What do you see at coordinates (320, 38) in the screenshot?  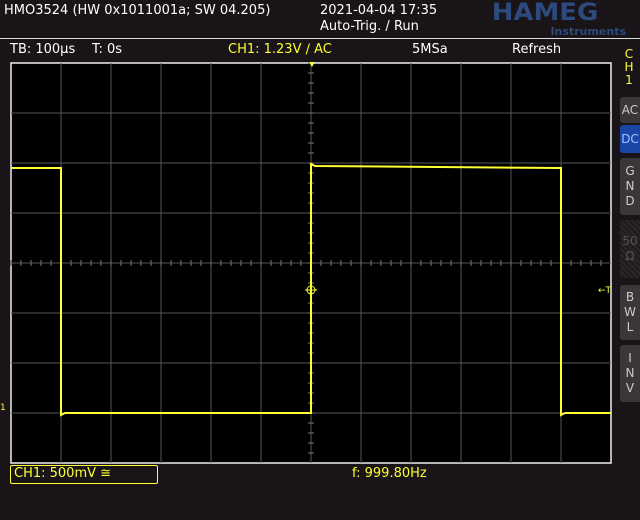 I see `header-divider` at bounding box center [320, 38].